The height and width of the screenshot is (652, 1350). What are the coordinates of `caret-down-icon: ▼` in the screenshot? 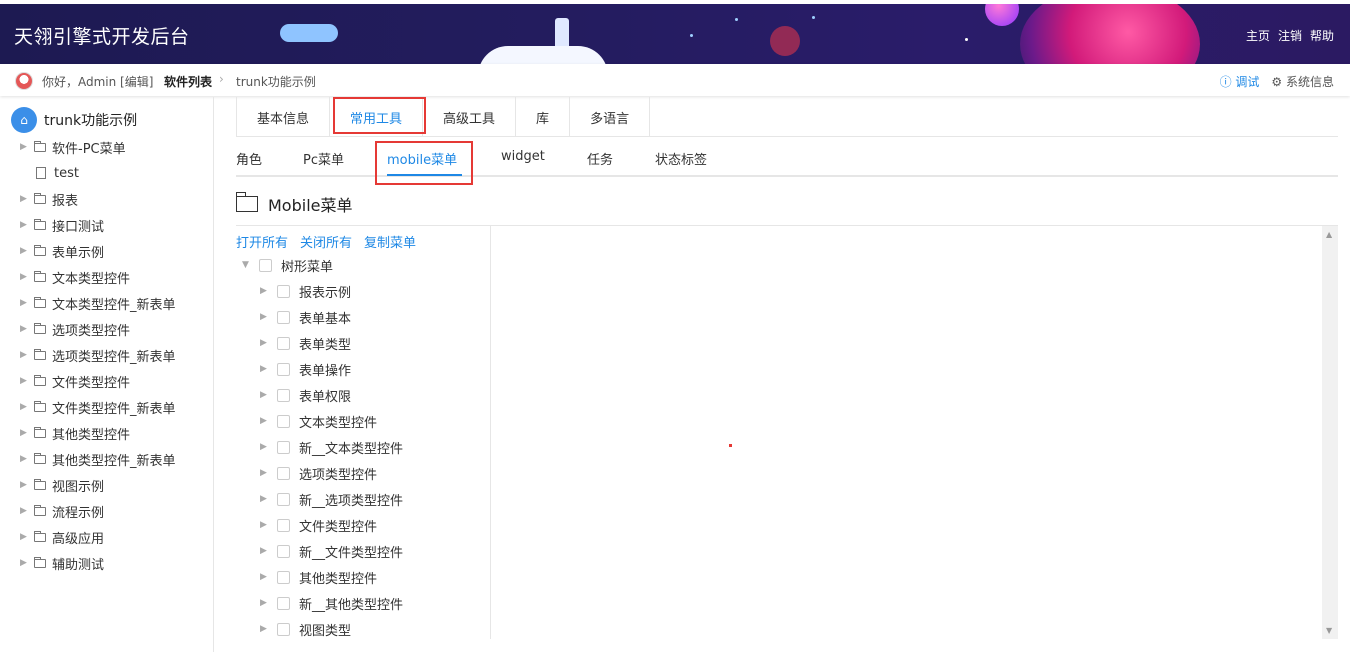 It's located at (250, 265).